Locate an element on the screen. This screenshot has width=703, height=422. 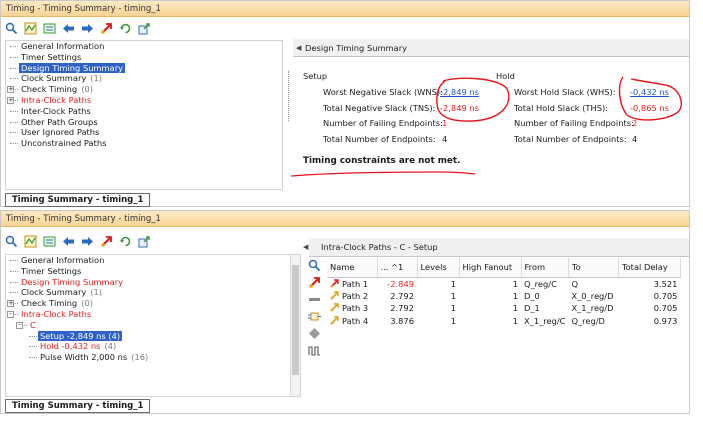
cell-value: 0.705 is located at coordinates (665, 295).